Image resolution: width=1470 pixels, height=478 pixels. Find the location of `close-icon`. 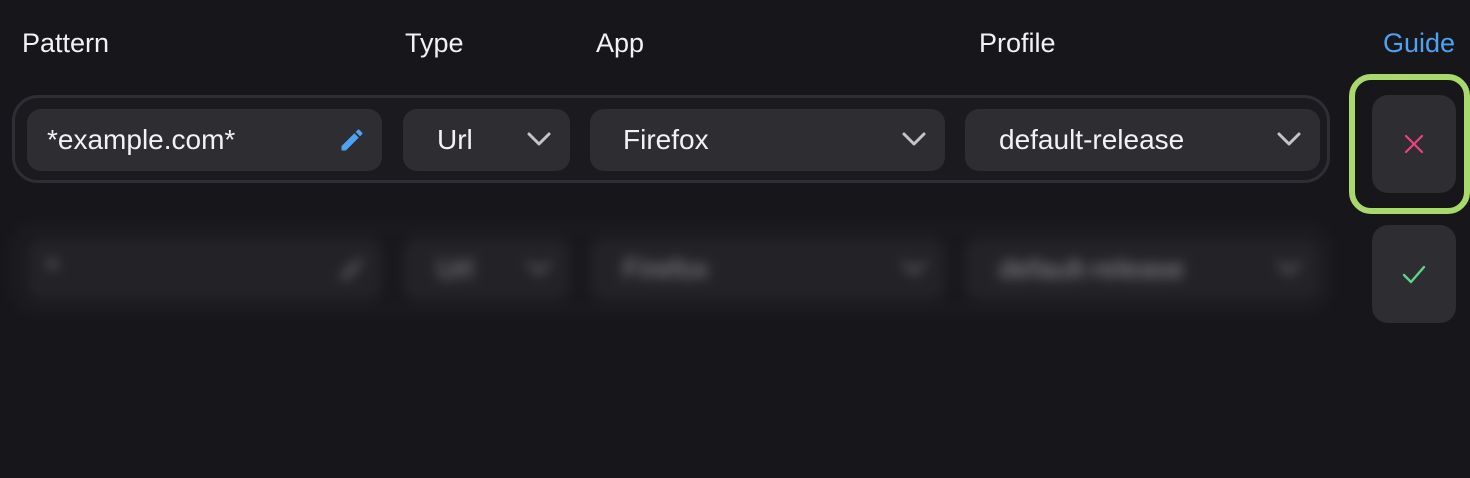

close-icon is located at coordinates (1414, 144).